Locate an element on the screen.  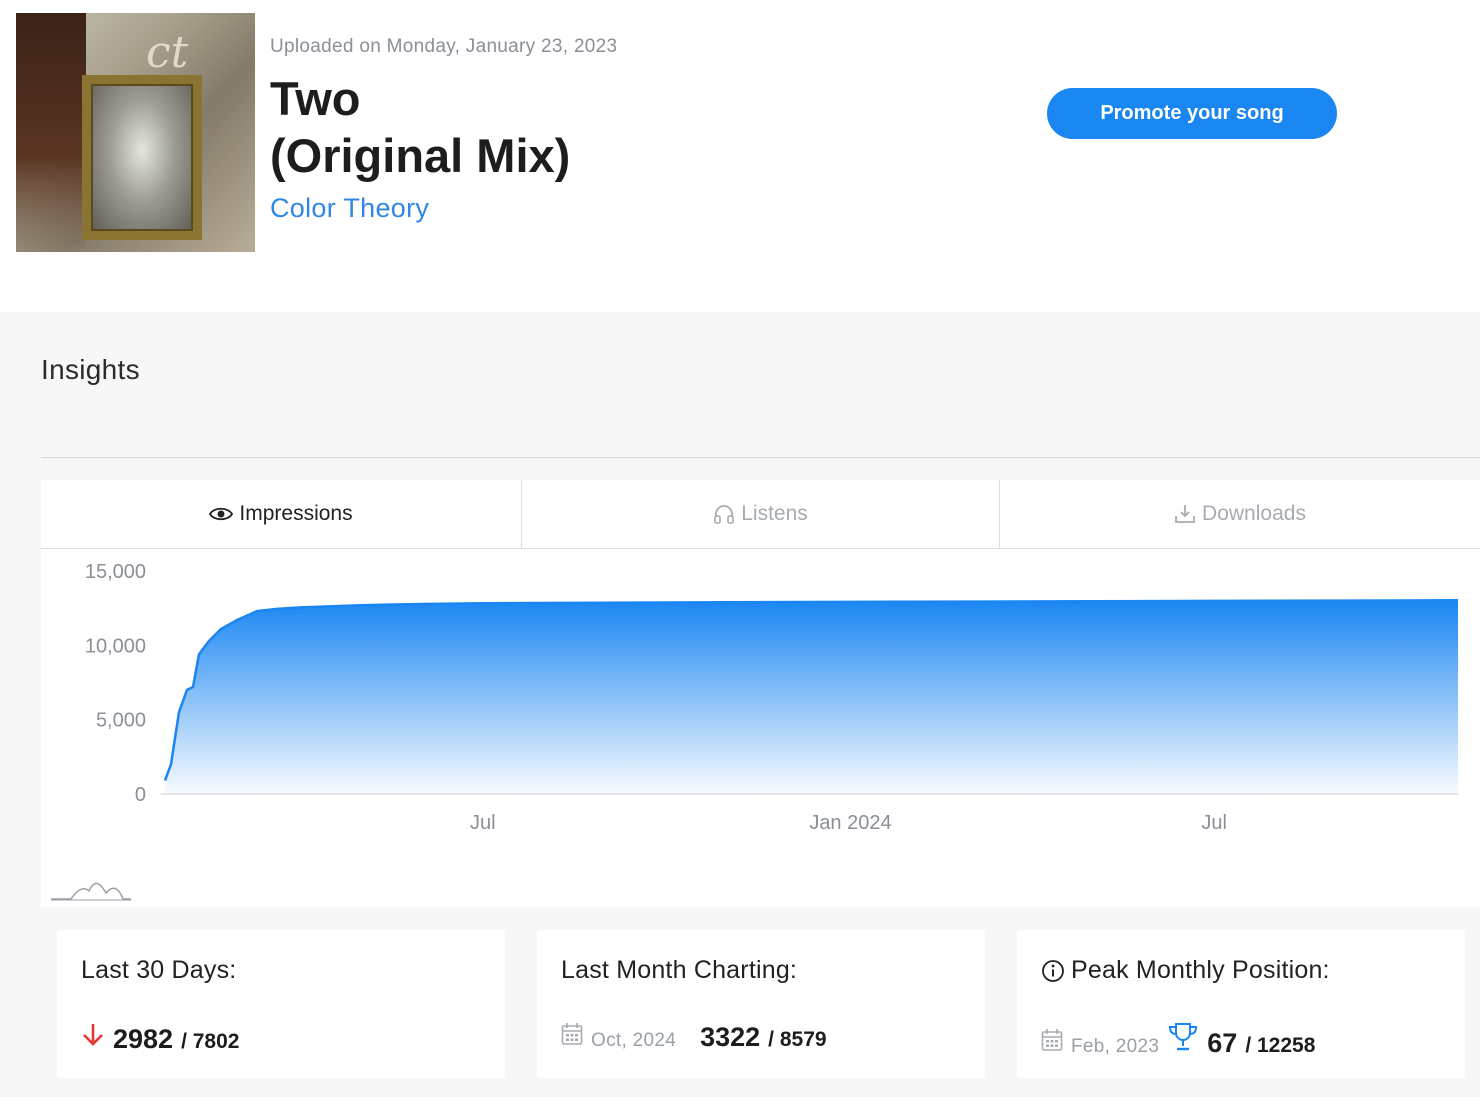
song-title-line-2: (Original Mix) is located at coordinates (420, 155).